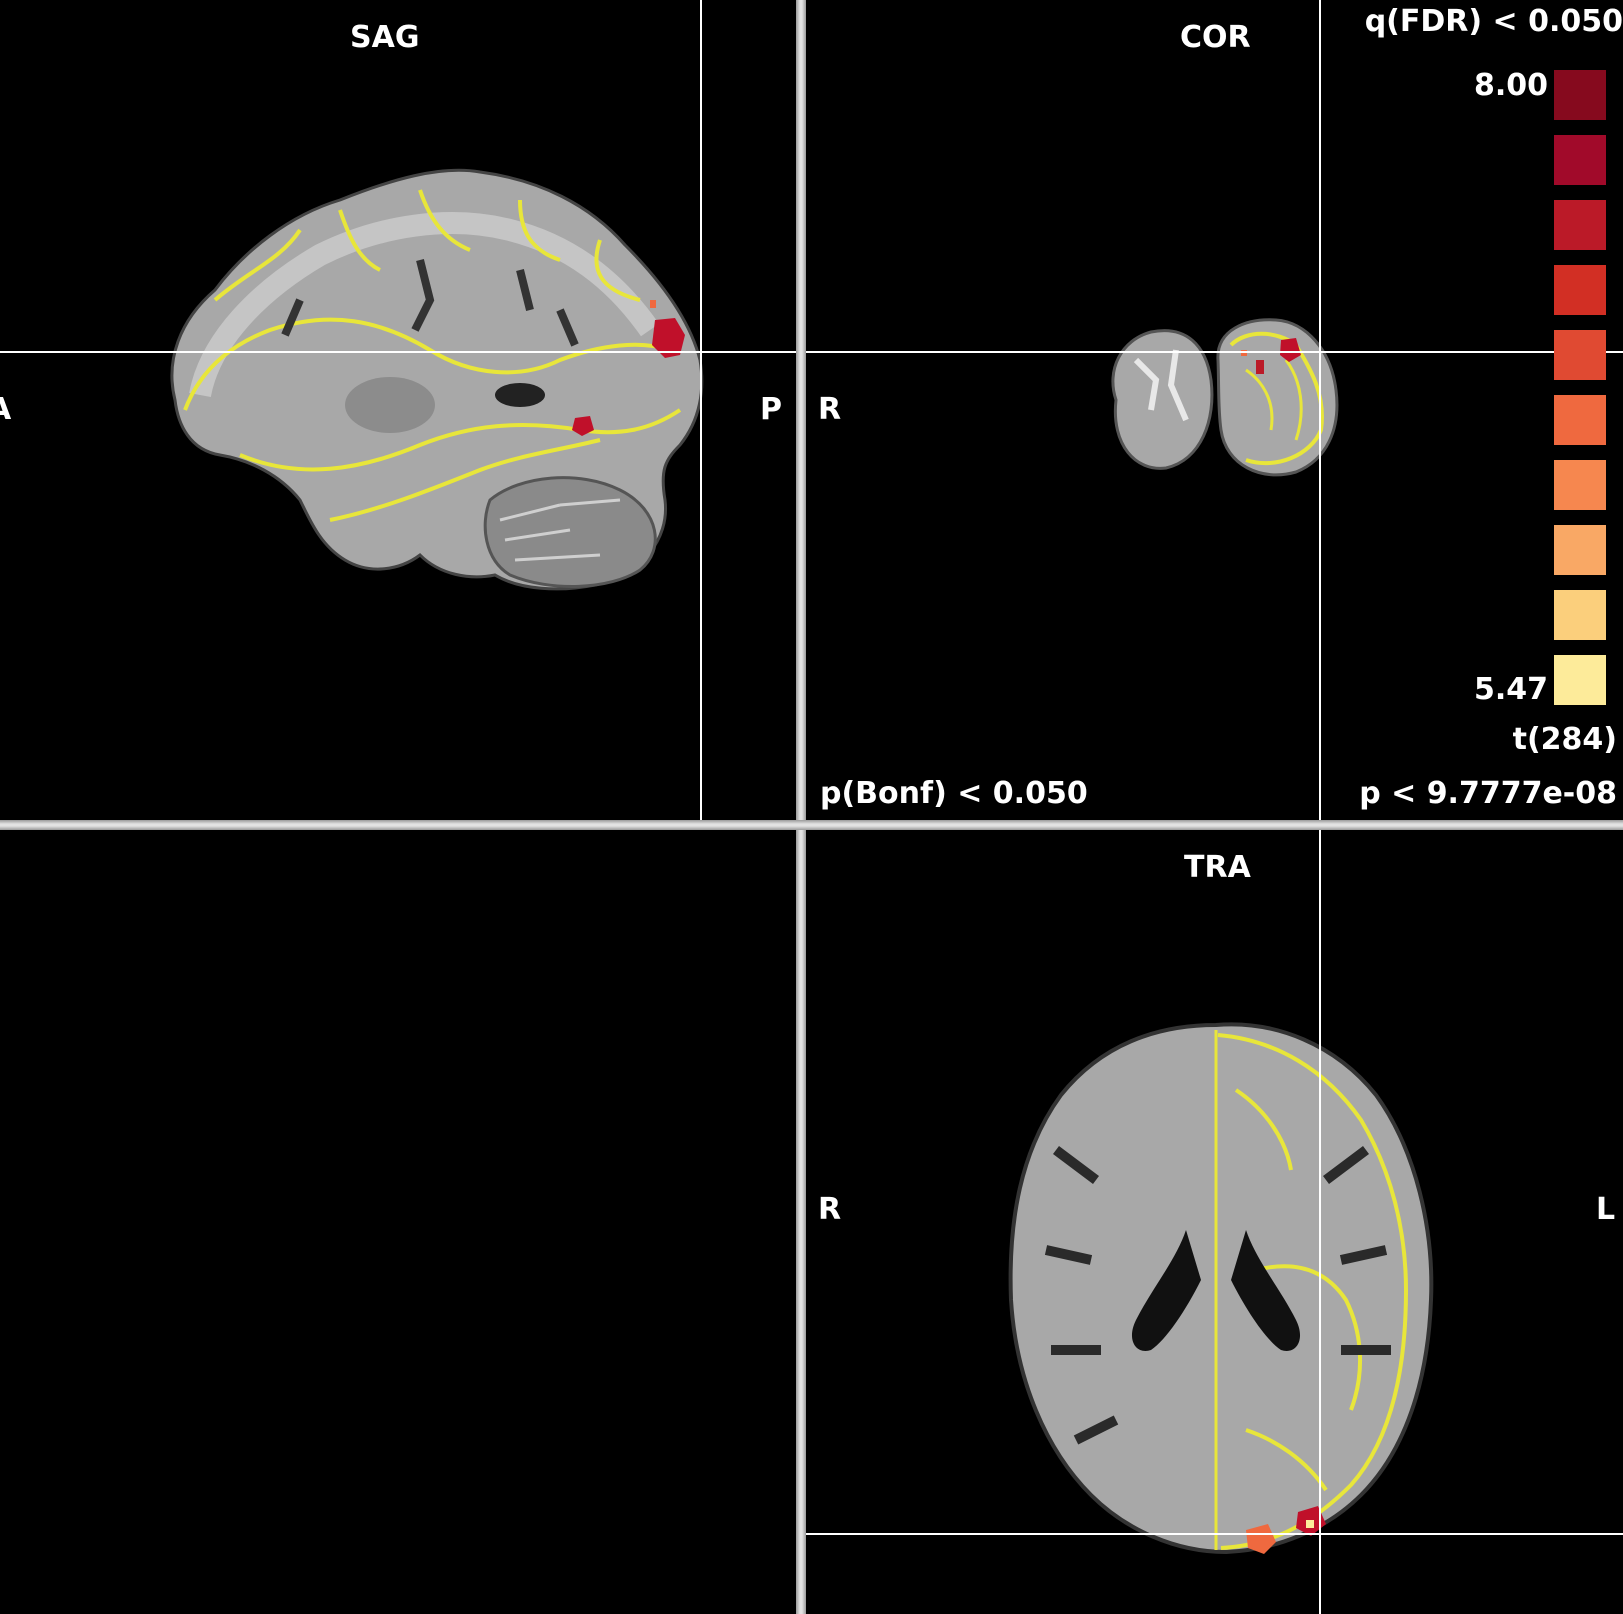 The height and width of the screenshot is (1614, 1623). Describe the element at coordinates (1320, 410) in the screenshot. I see `coronal-crosshair-vertical` at that location.